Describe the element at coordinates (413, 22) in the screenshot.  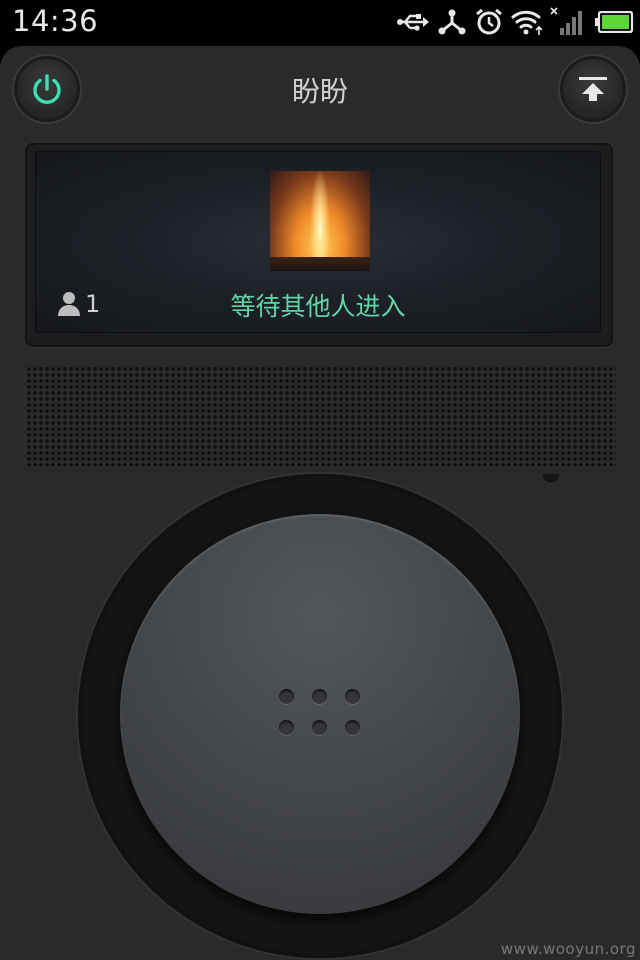
I see `usb-icon` at that location.